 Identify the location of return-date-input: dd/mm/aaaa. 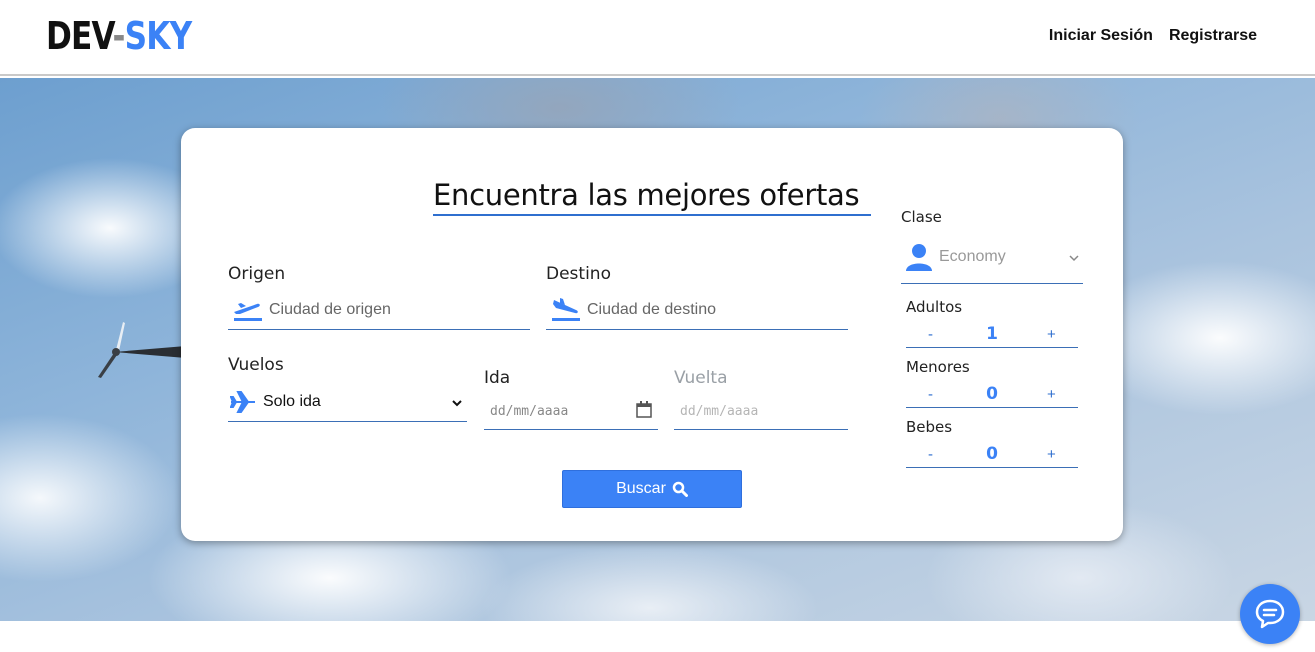
(761, 411).